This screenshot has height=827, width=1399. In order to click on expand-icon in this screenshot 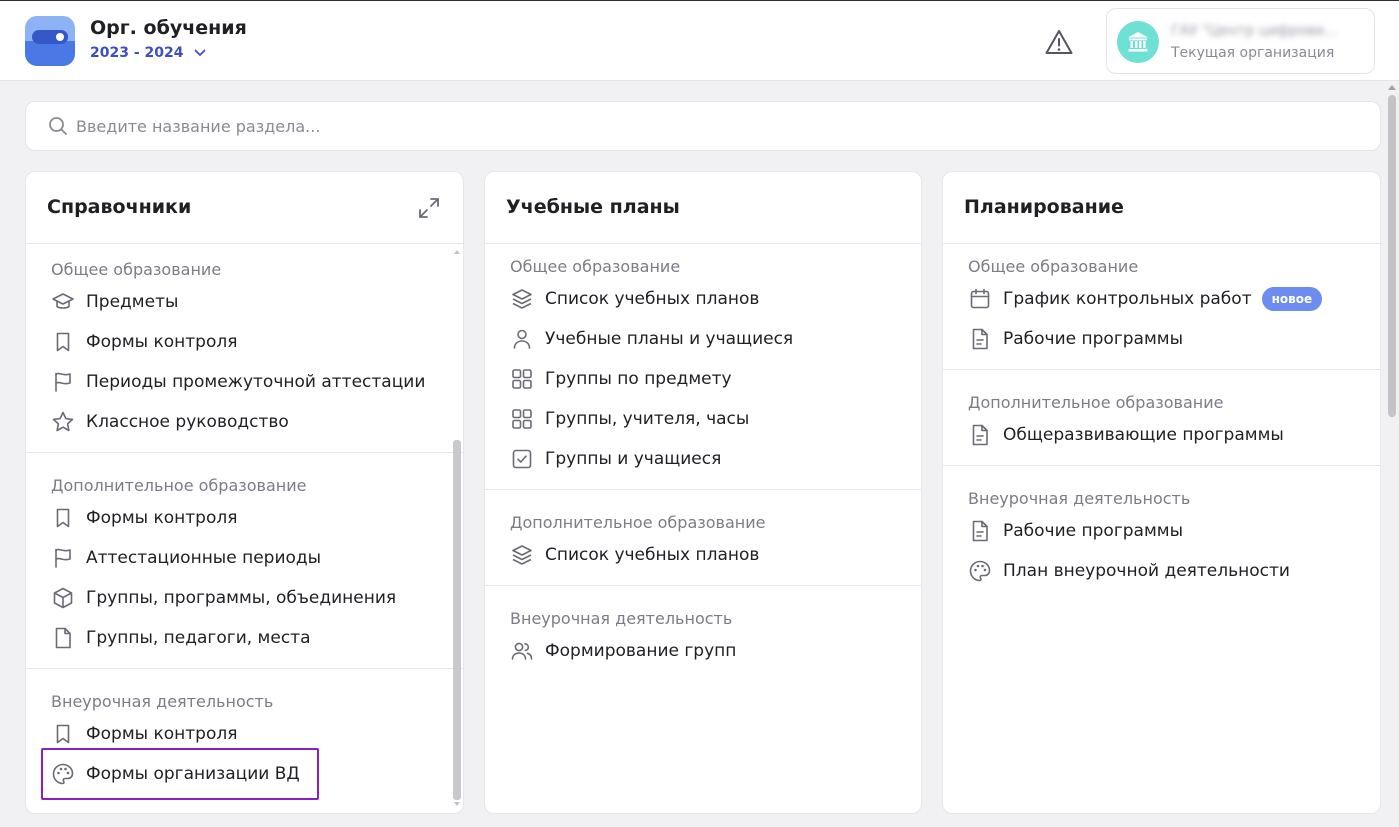, I will do `click(429, 208)`.